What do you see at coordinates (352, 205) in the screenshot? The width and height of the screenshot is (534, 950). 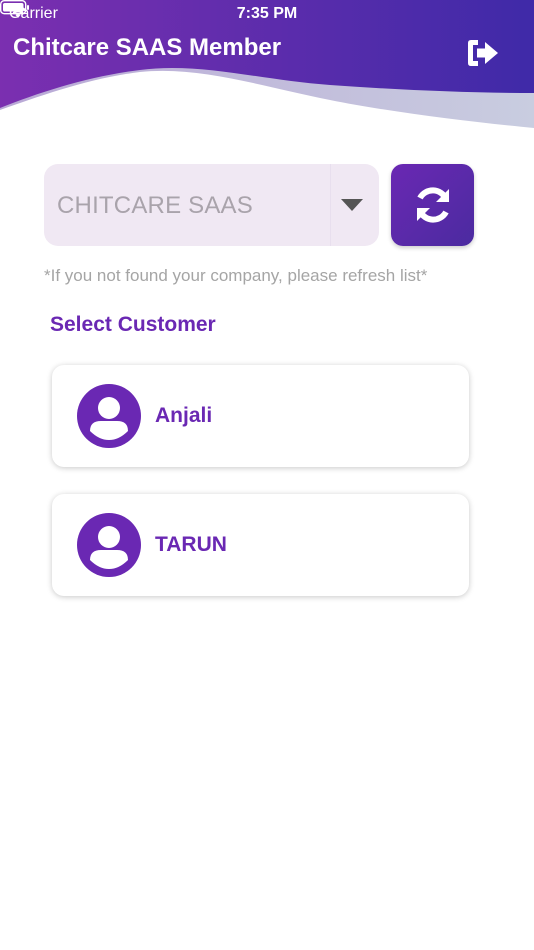 I see `caret-down-icon` at bounding box center [352, 205].